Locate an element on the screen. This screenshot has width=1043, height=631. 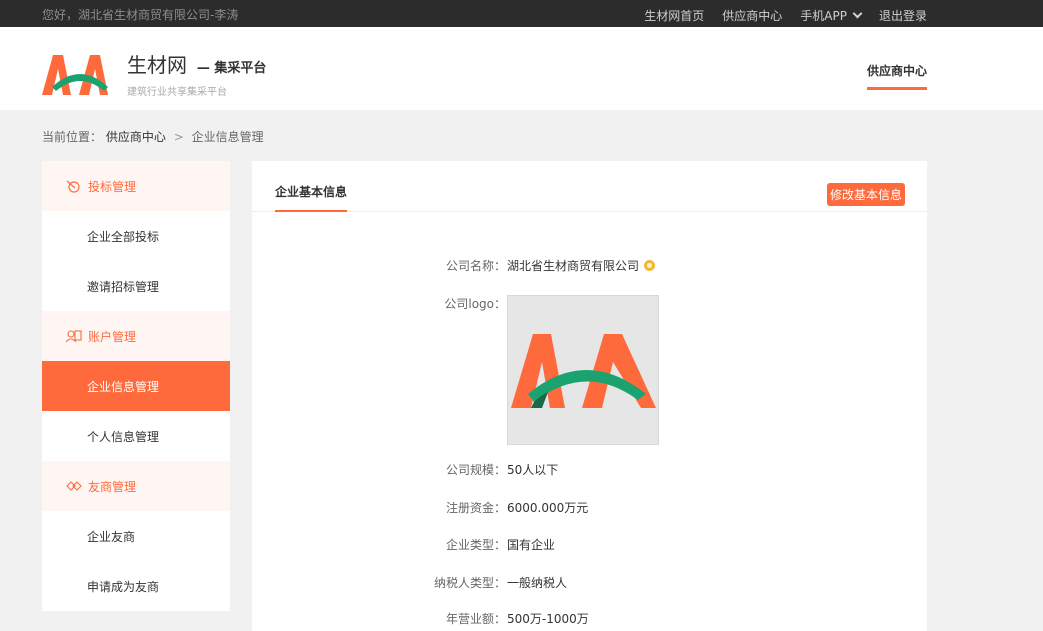
breadcrumb: 当前位置： 供应商中心 > 企业信息管理 is located at coordinates (153, 136).